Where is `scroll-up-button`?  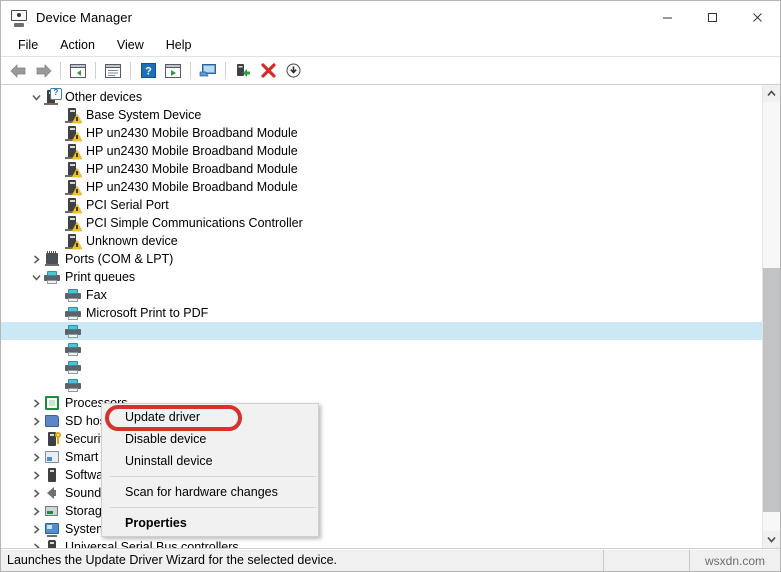 scroll-up-button is located at coordinates (771, 93).